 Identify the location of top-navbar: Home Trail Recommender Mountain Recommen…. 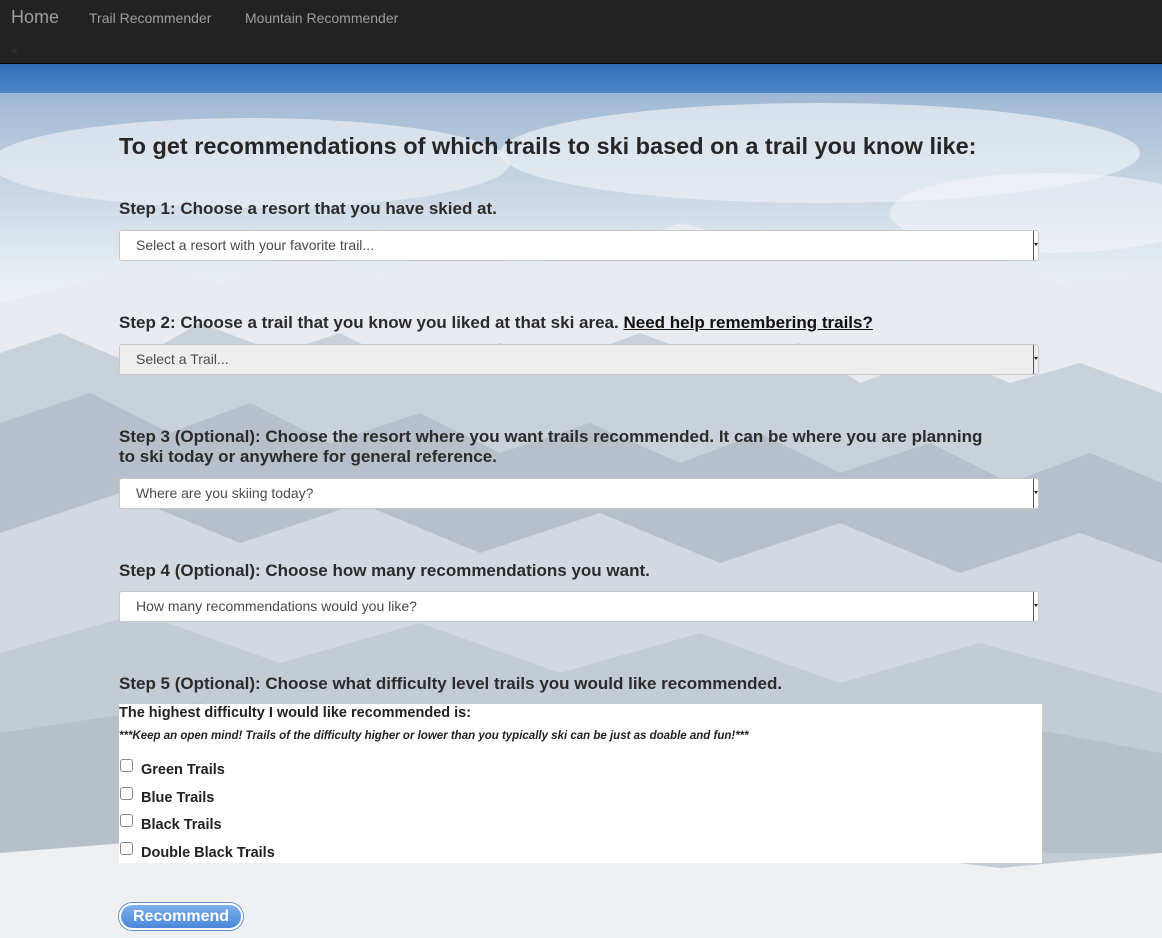
(581, 32).